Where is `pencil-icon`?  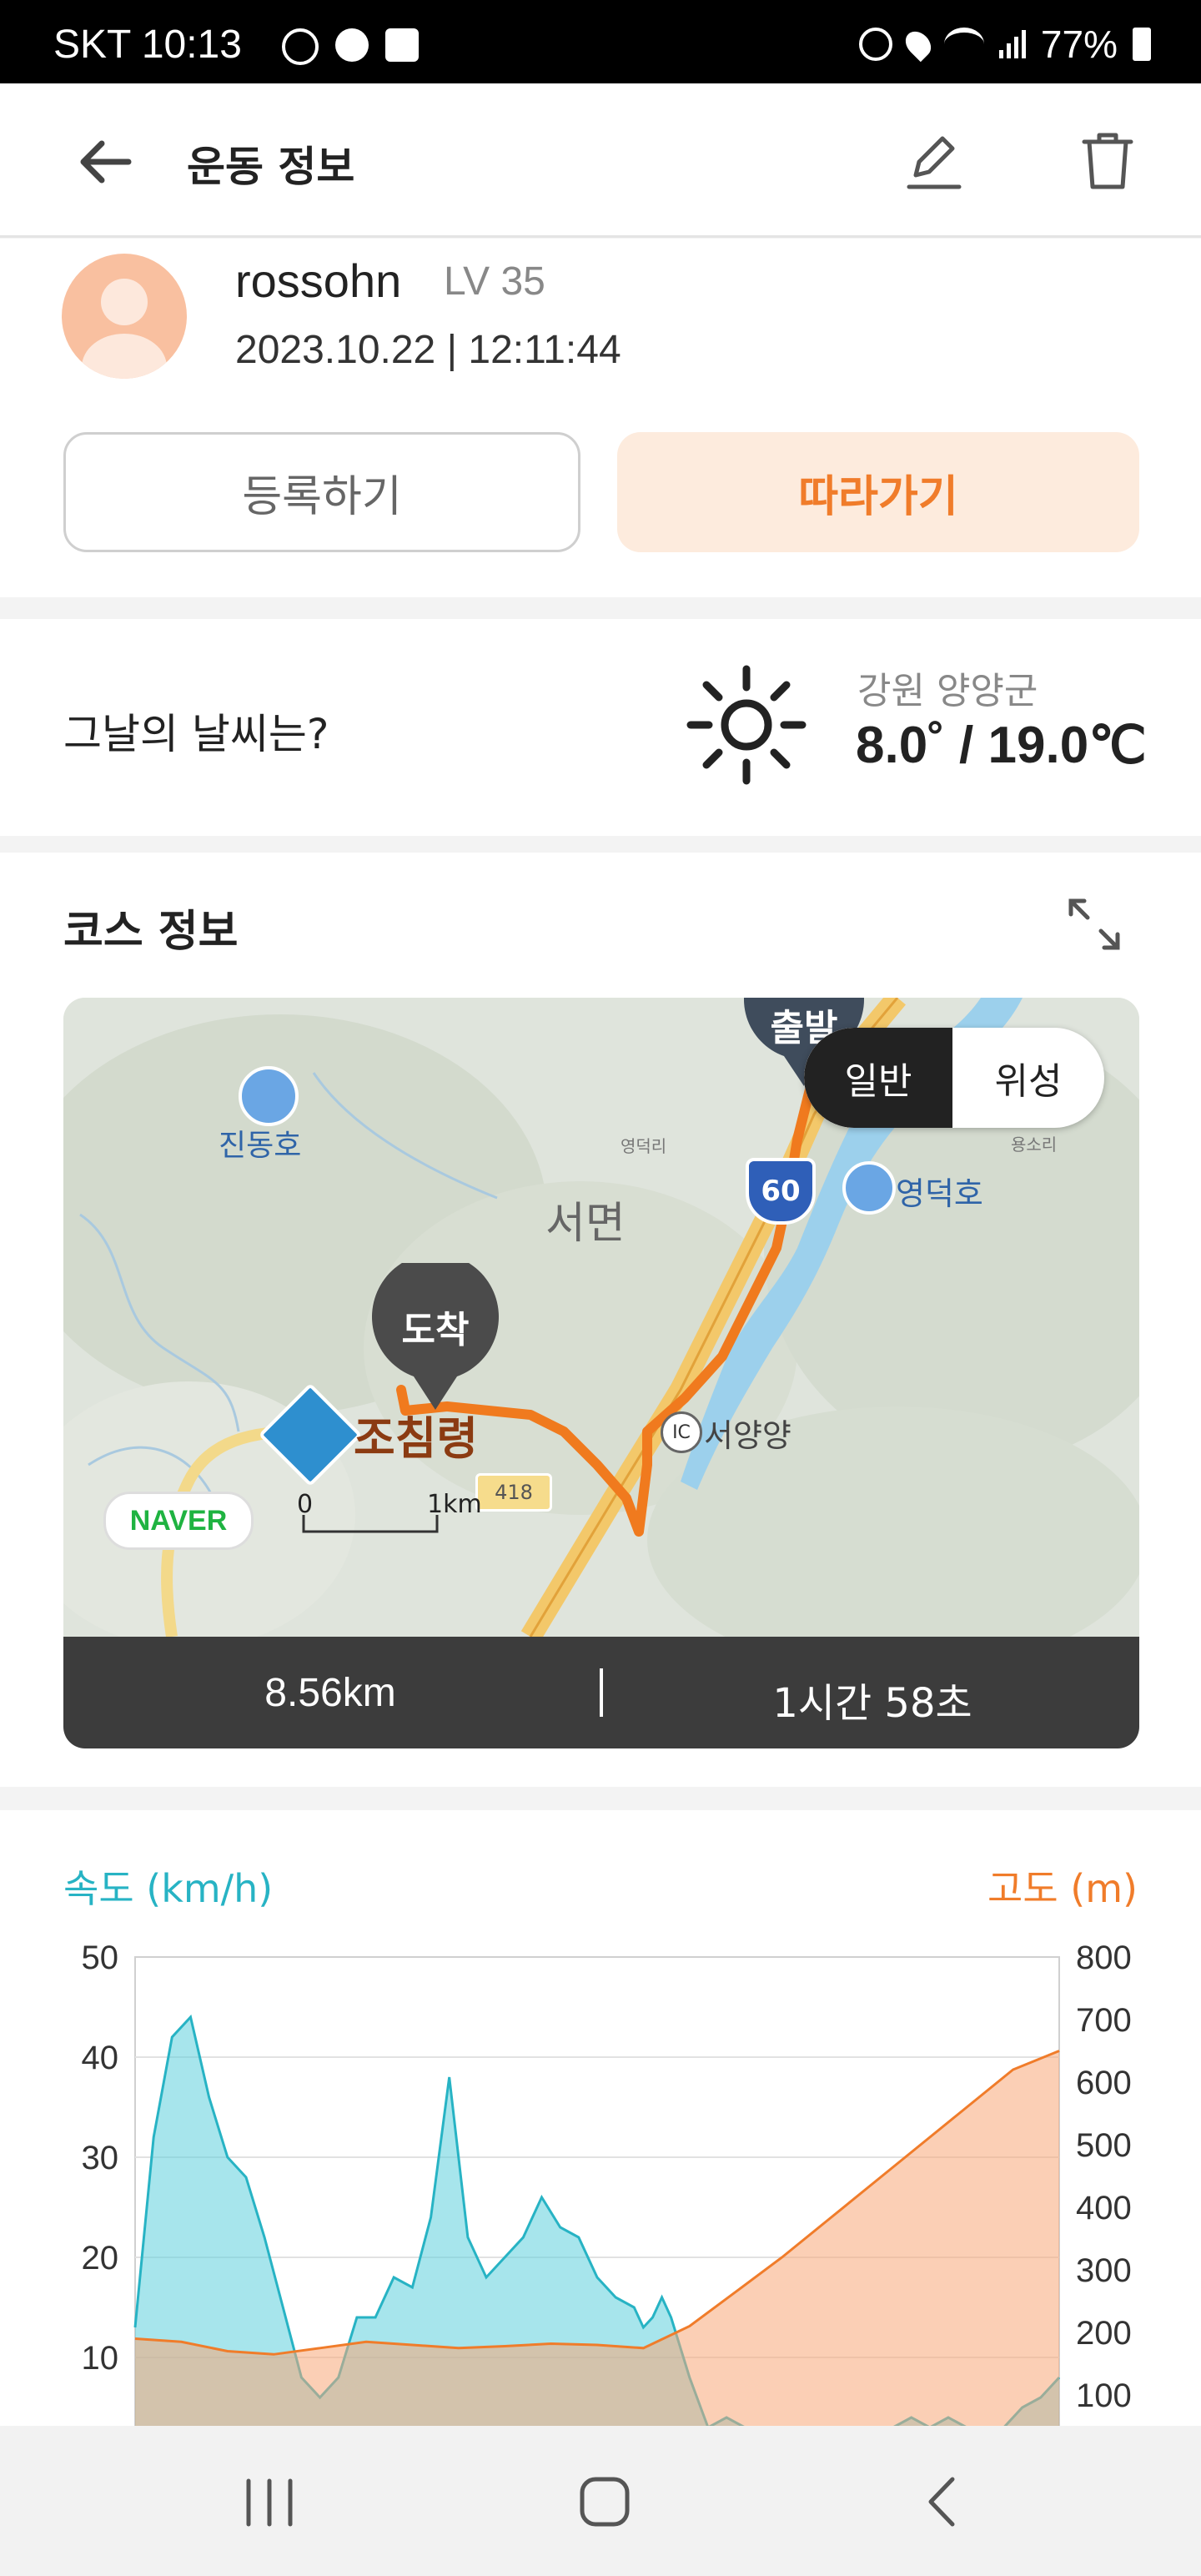
pencil-icon is located at coordinates (934, 162).